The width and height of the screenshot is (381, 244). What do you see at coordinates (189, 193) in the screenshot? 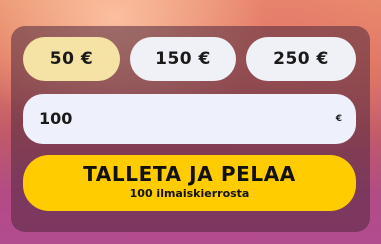
I see `cta-subtitle: 100 ilmaiskierrosta` at bounding box center [189, 193].